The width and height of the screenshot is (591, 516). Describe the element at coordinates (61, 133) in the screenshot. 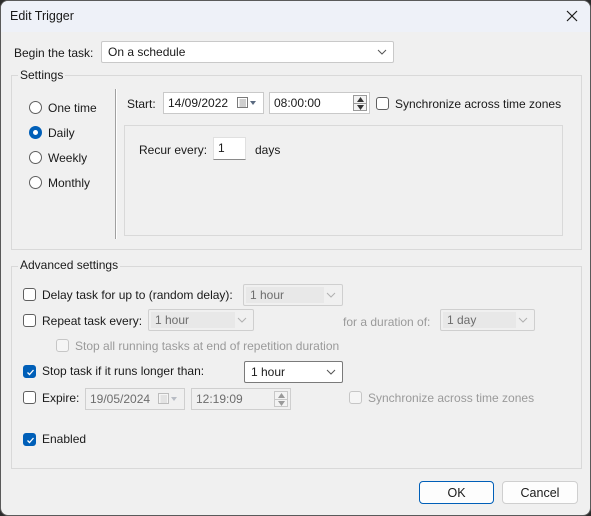

I see `radio-daily-label: Daily` at that location.